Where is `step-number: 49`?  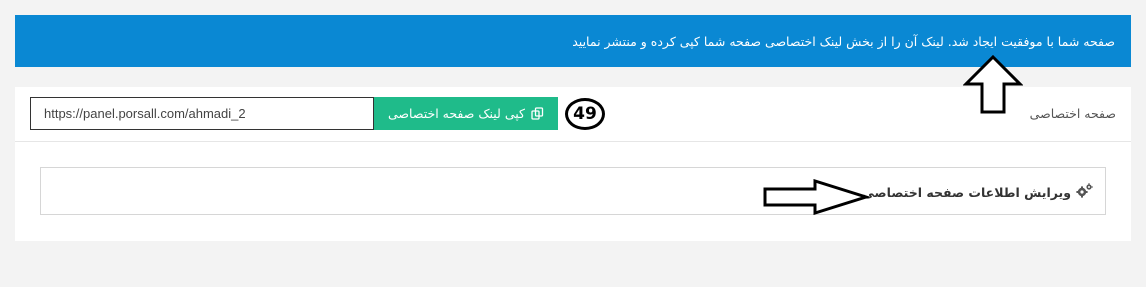 step-number: 49 is located at coordinates (585, 114).